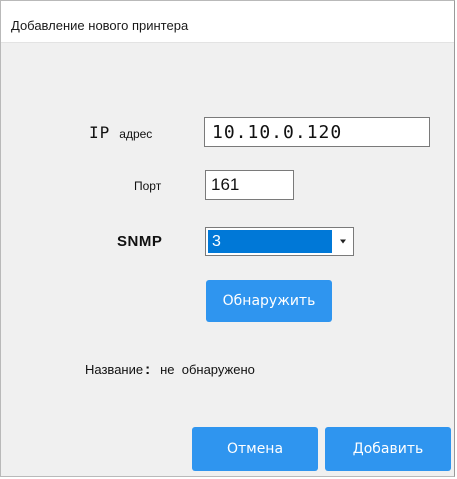 This screenshot has width=457, height=479. Describe the element at coordinates (388, 449) in the screenshot. I see `add-button: Добавить` at that location.